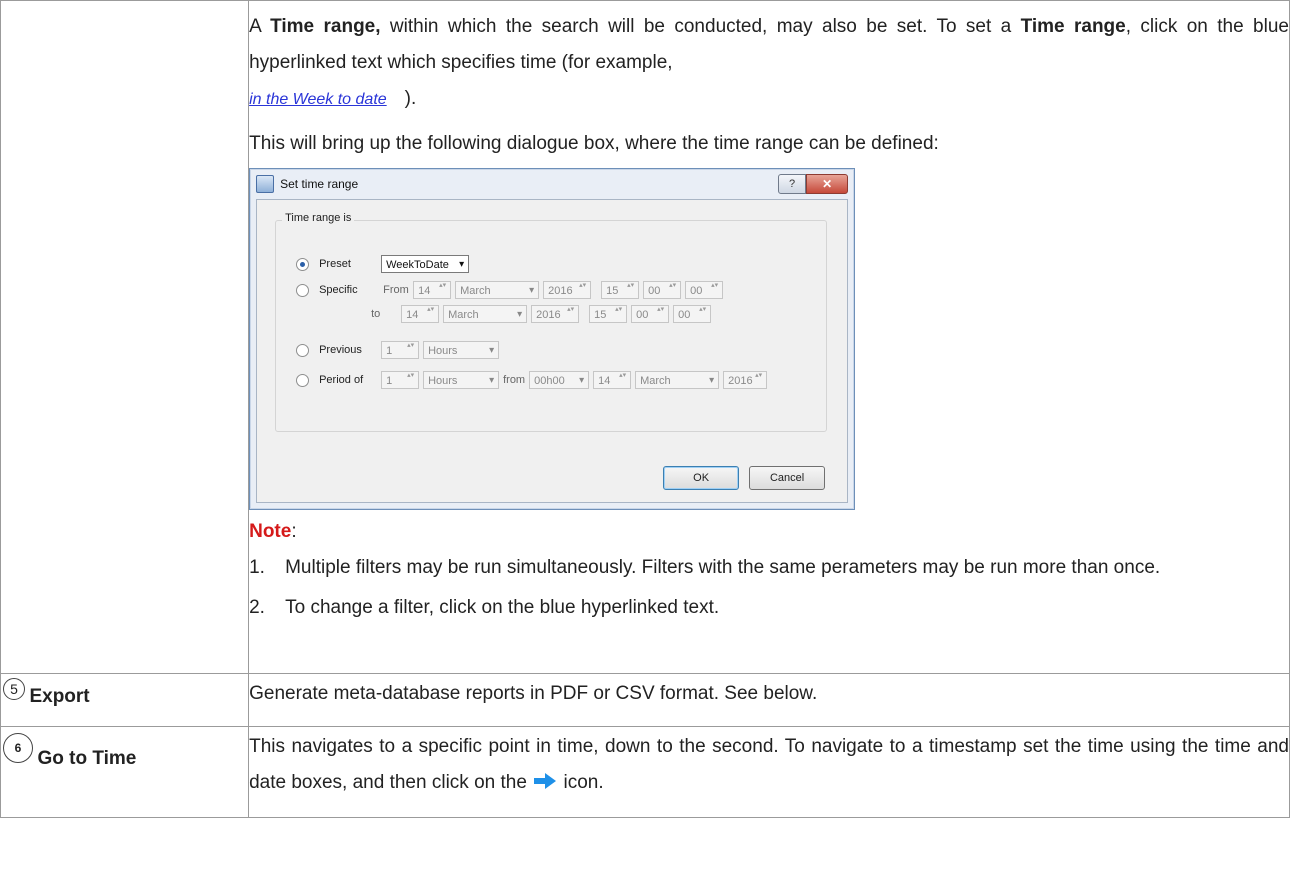 Image resolution: width=1290 pixels, height=877 pixels. I want to click on period-day-spin: 14, so click(612, 380).